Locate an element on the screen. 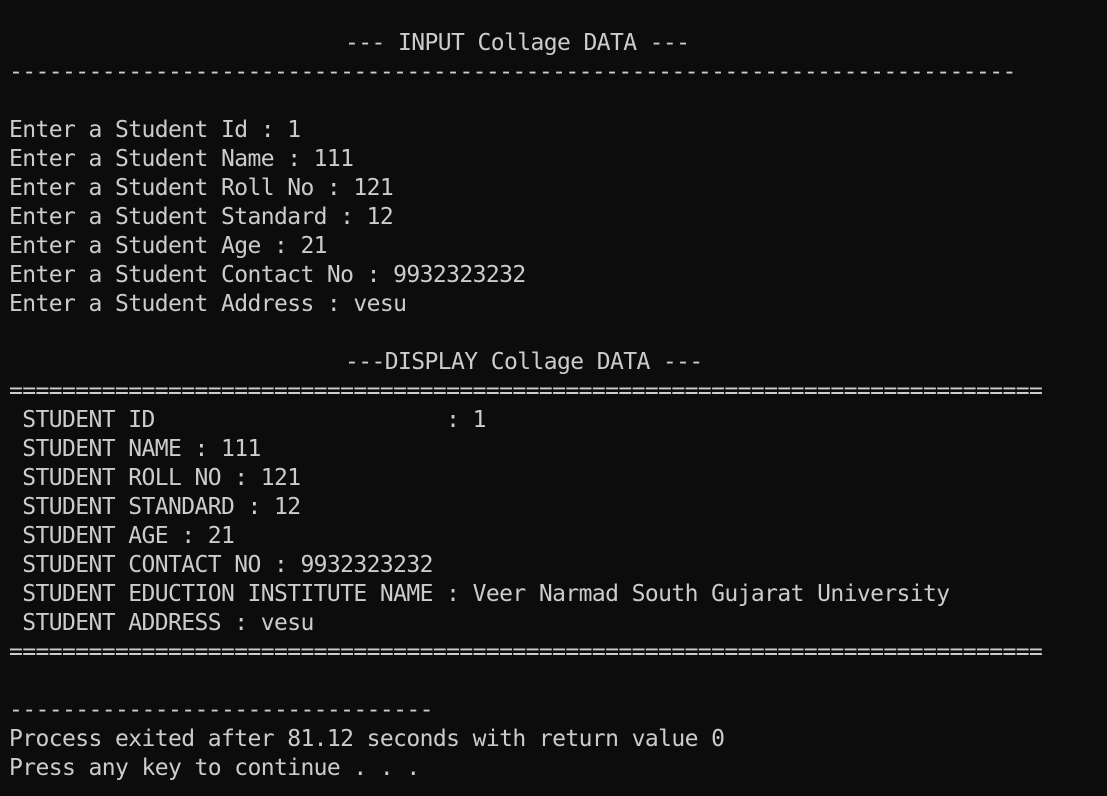 The image size is (1107, 796). display-line-contact-no: STUDENT CONTACT NO : 9932323232 is located at coordinates (221, 565).